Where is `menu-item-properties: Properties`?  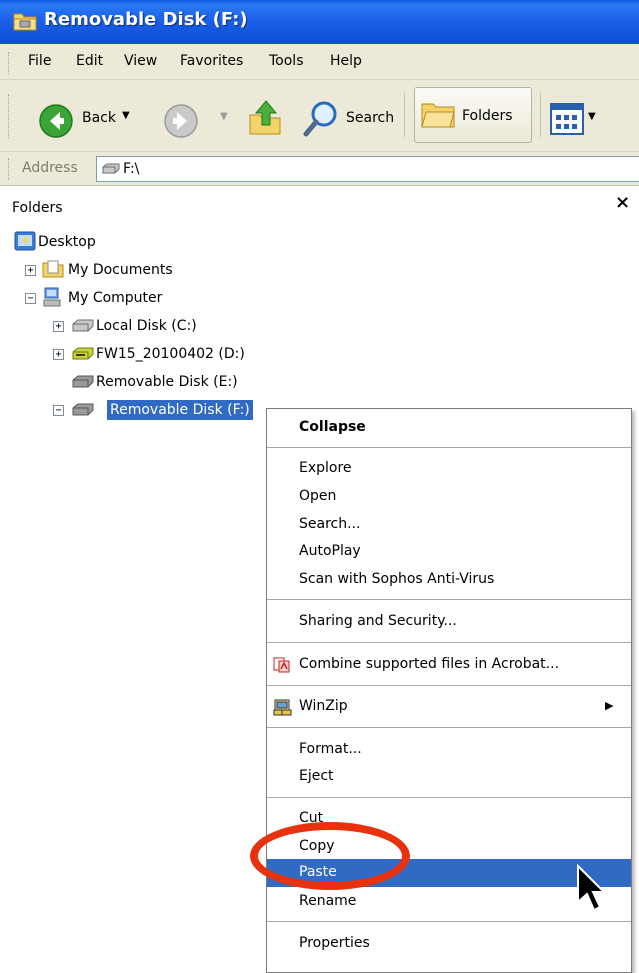
menu-item-properties: Properties is located at coordinates (449, 944).